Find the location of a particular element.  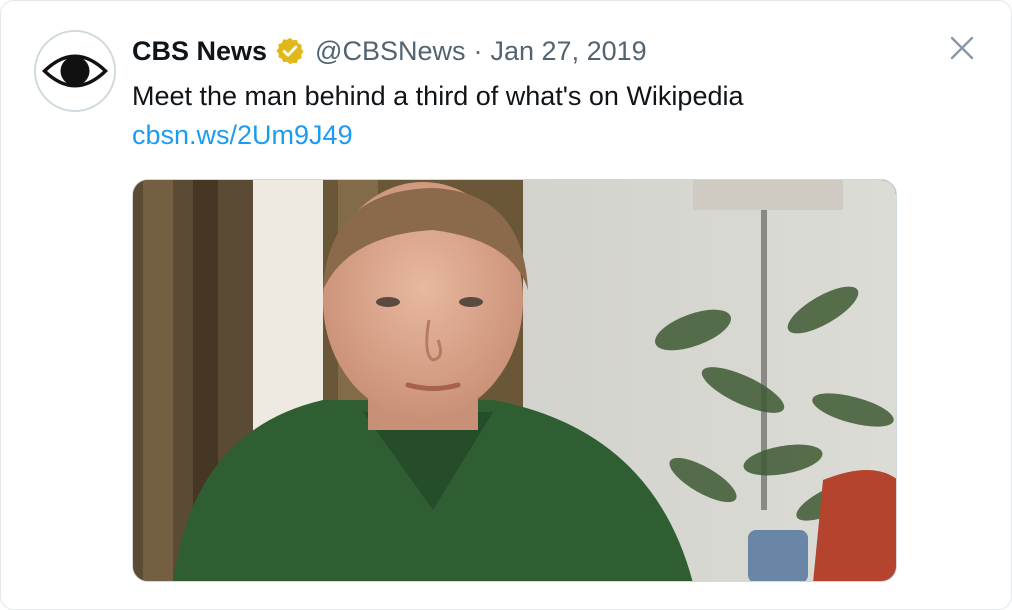

avatar is located at coordinates (75, 71).